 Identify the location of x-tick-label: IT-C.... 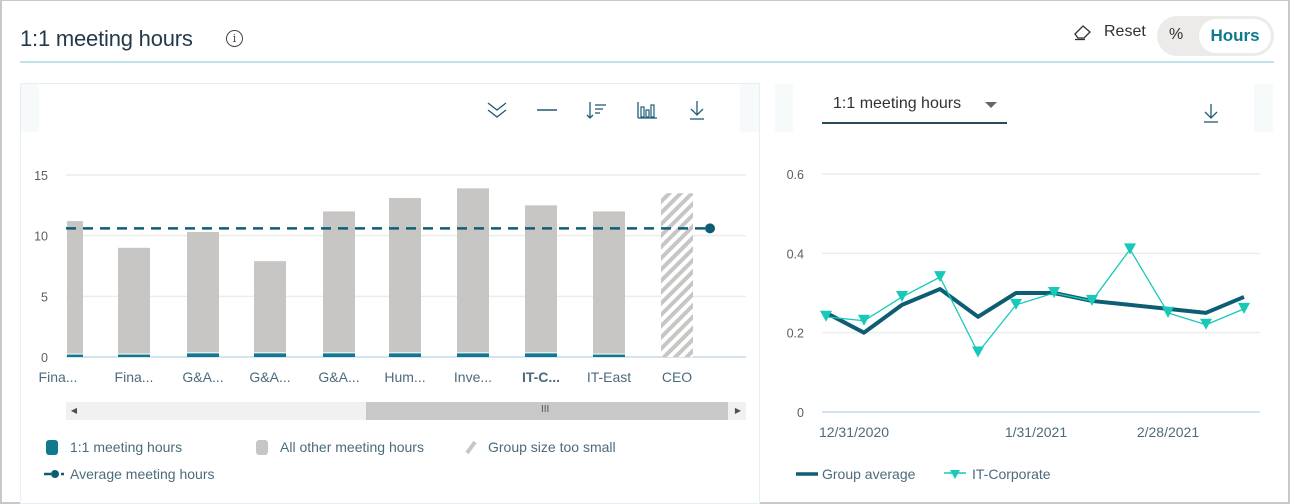
(541, 377).